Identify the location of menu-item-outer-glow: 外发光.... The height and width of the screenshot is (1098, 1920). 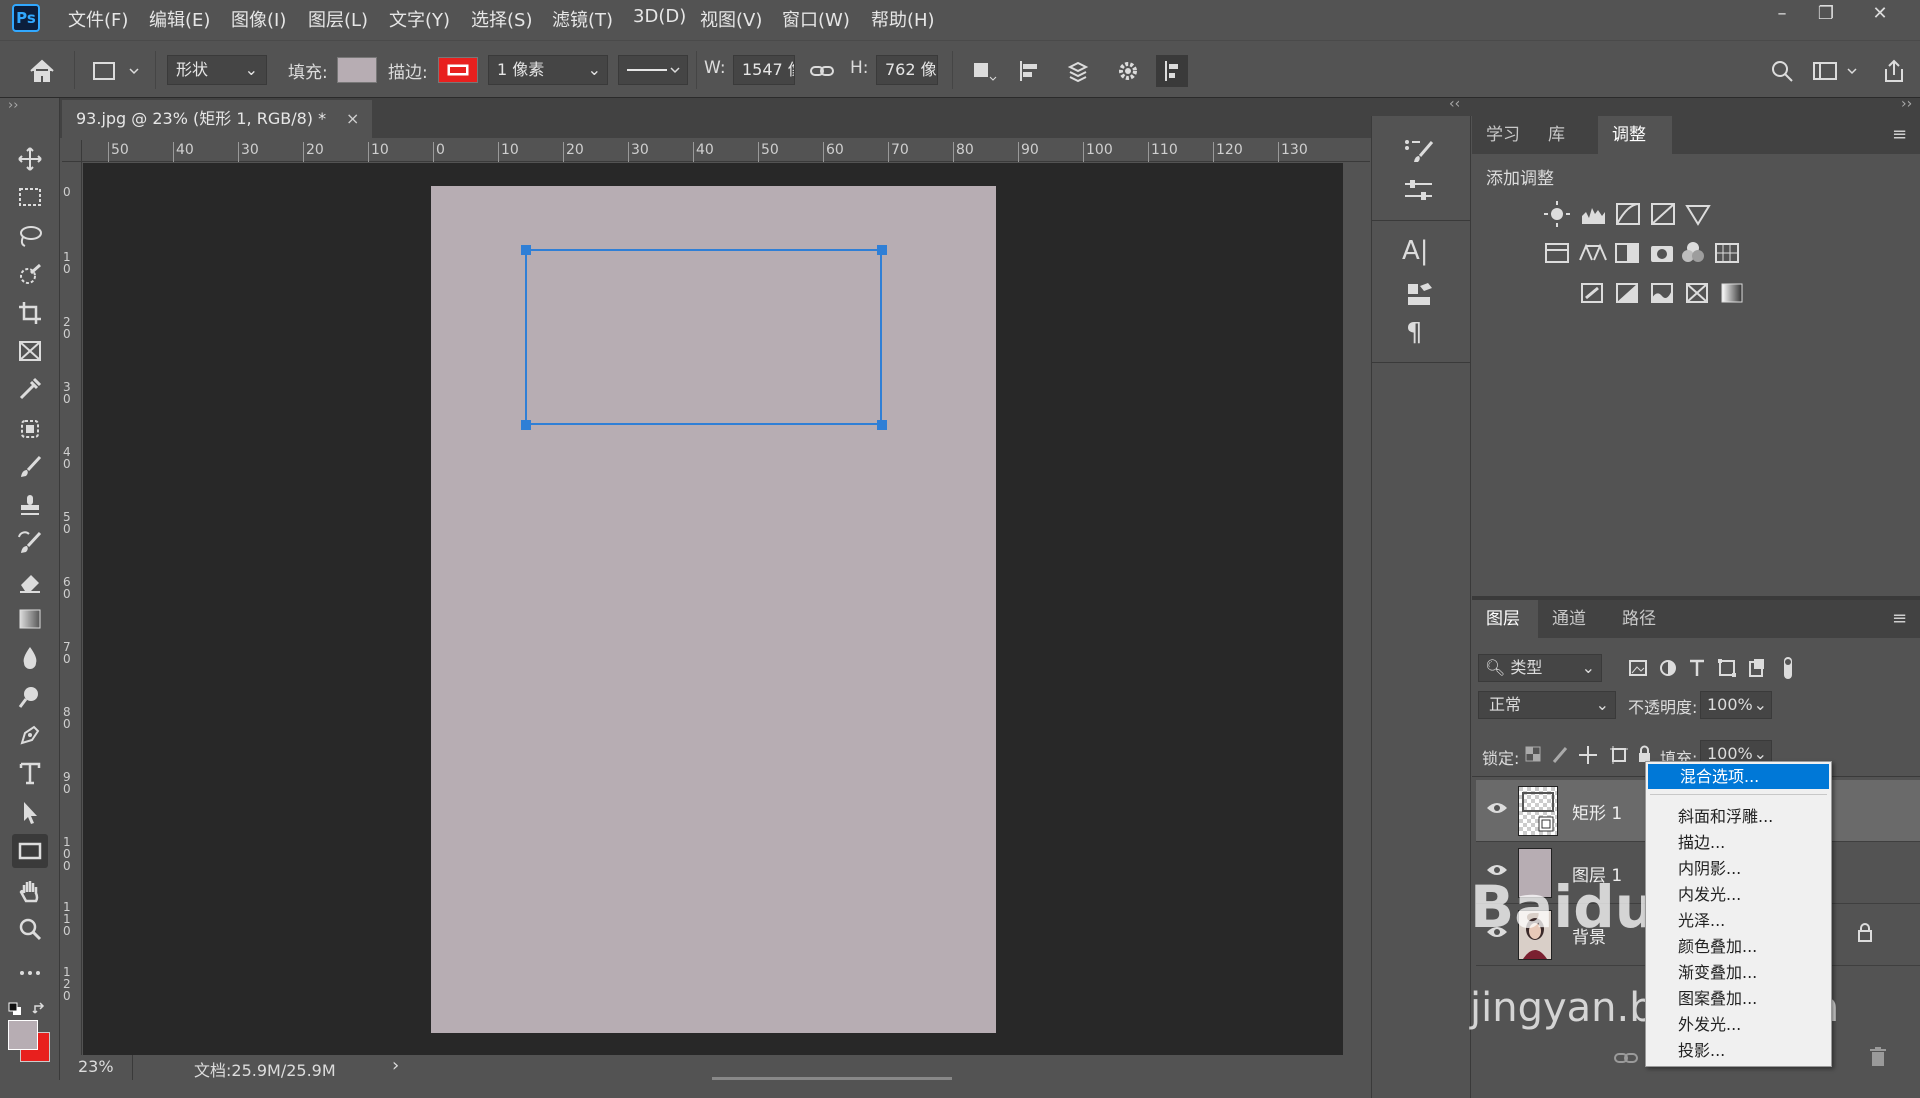
(1738, 1024).